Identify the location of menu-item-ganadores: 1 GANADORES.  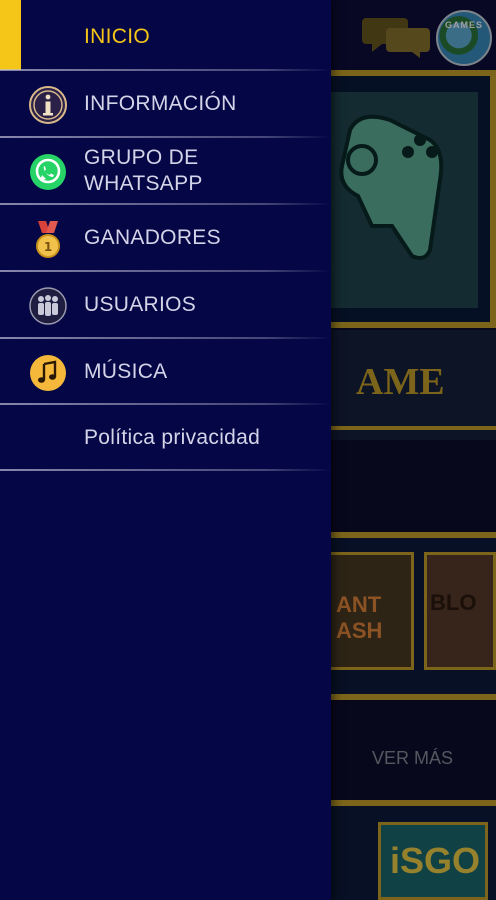
(165, 238).